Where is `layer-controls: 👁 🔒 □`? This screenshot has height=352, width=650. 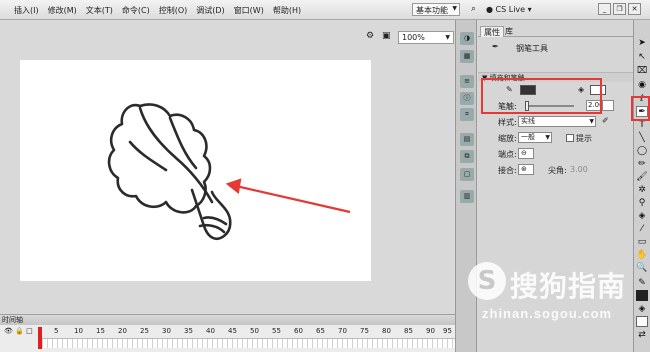 layer-controls: 👁 🔒 □ is located at coordinates (18, 331).